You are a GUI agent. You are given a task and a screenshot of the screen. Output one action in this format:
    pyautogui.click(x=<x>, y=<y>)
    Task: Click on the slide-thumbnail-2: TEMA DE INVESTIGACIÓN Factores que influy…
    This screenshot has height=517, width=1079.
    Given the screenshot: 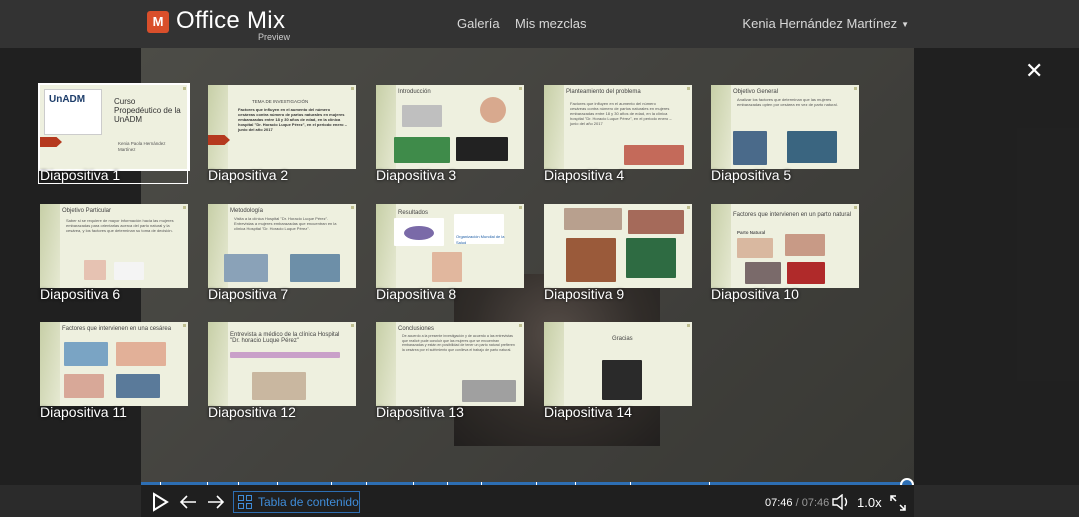 What is the action you would take?
    pyautogui.click(x=282, y=134)
    